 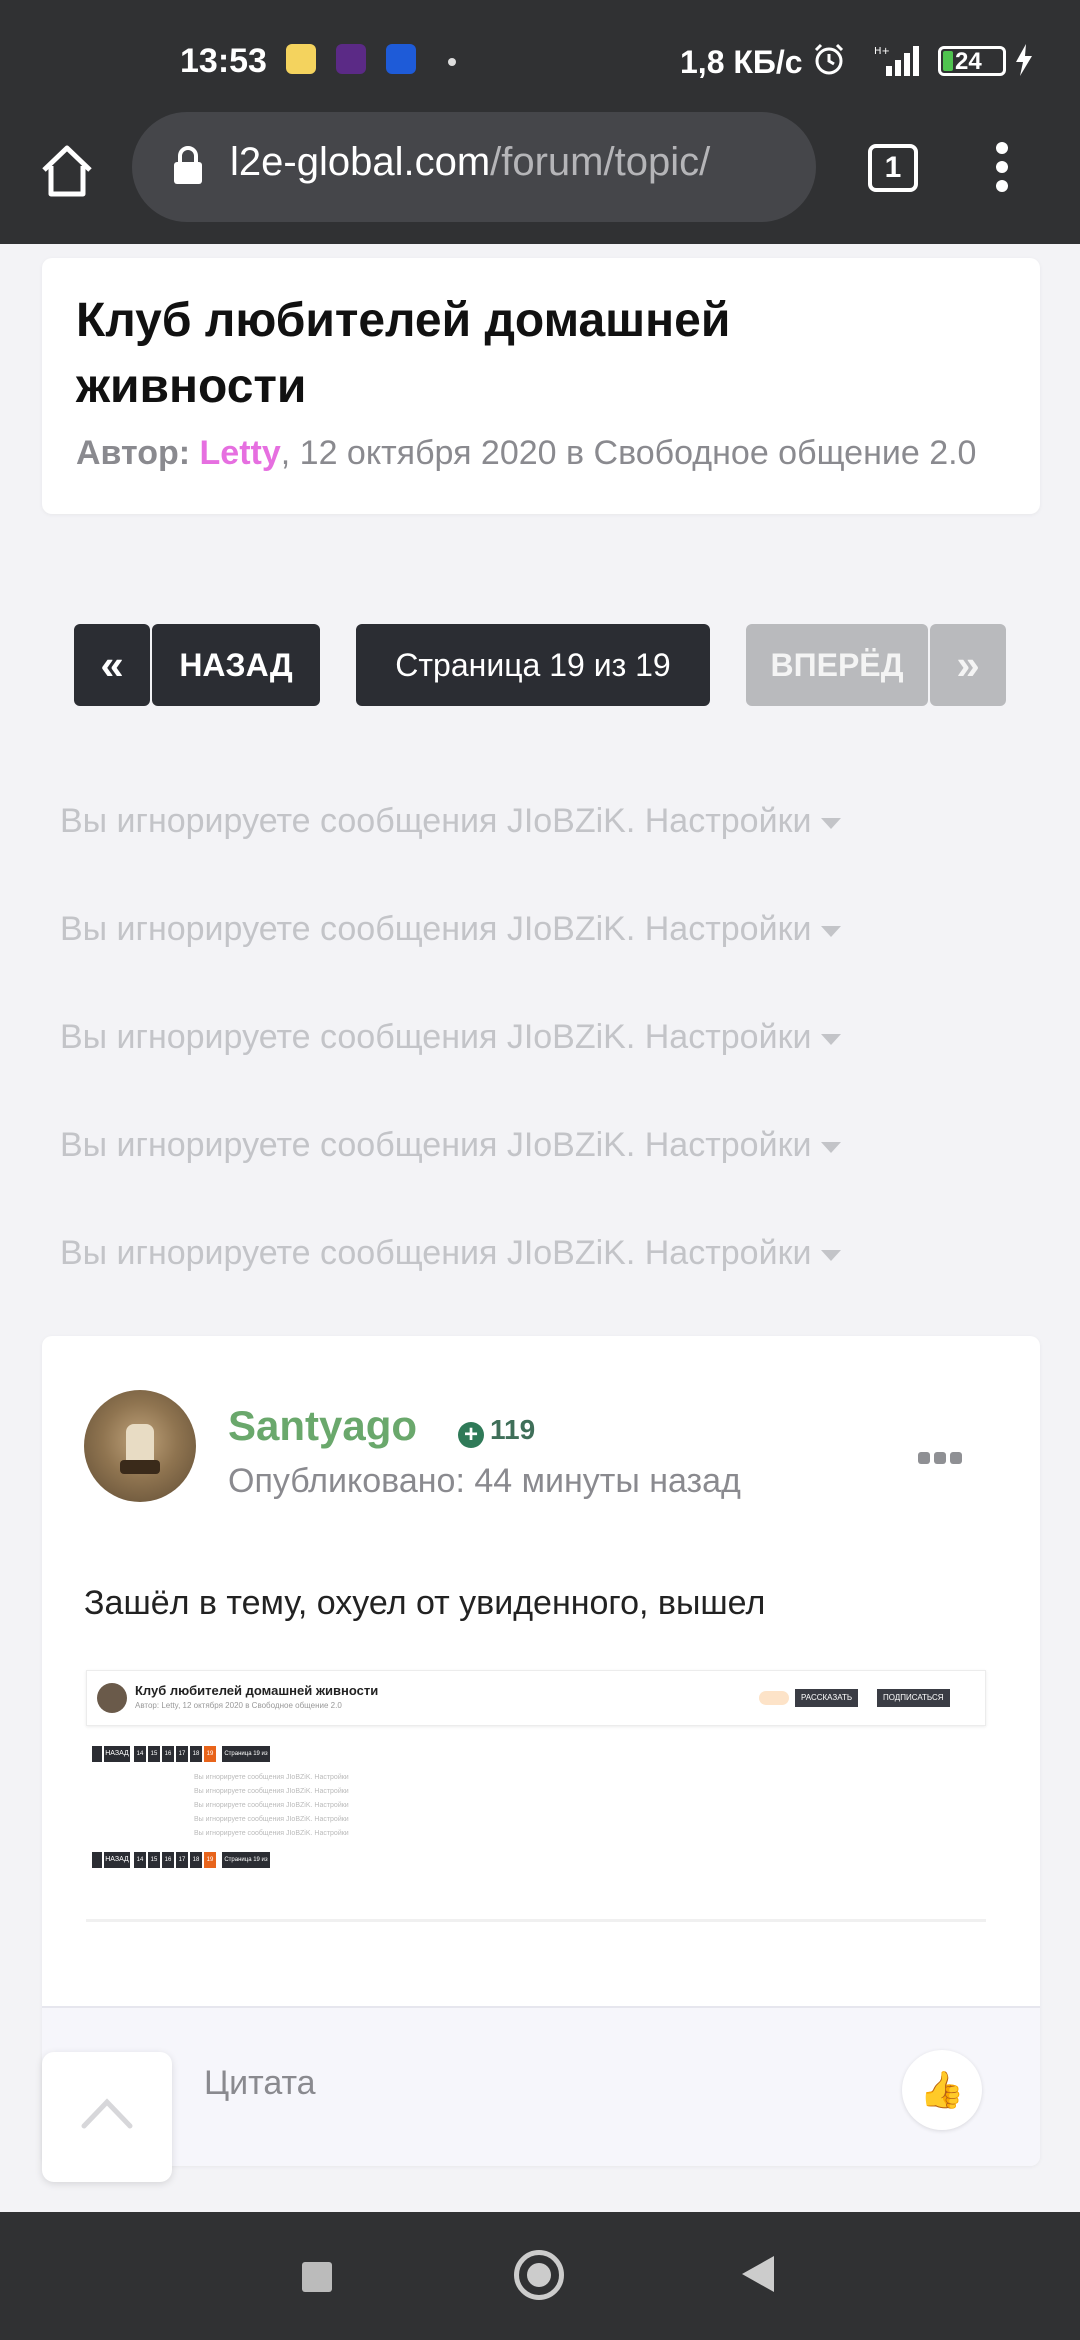 I want to click on more-options-icon, so click(x=942, y=1459).